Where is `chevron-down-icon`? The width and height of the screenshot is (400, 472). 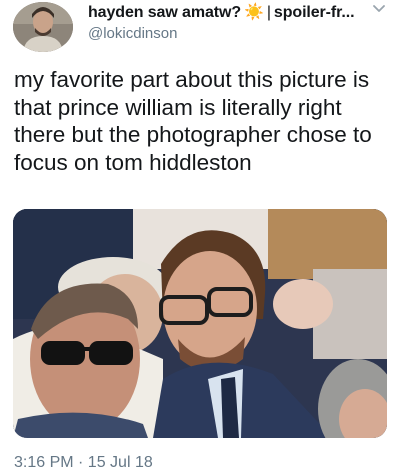
chevron-down-icon is located at coordinates (379, 9).